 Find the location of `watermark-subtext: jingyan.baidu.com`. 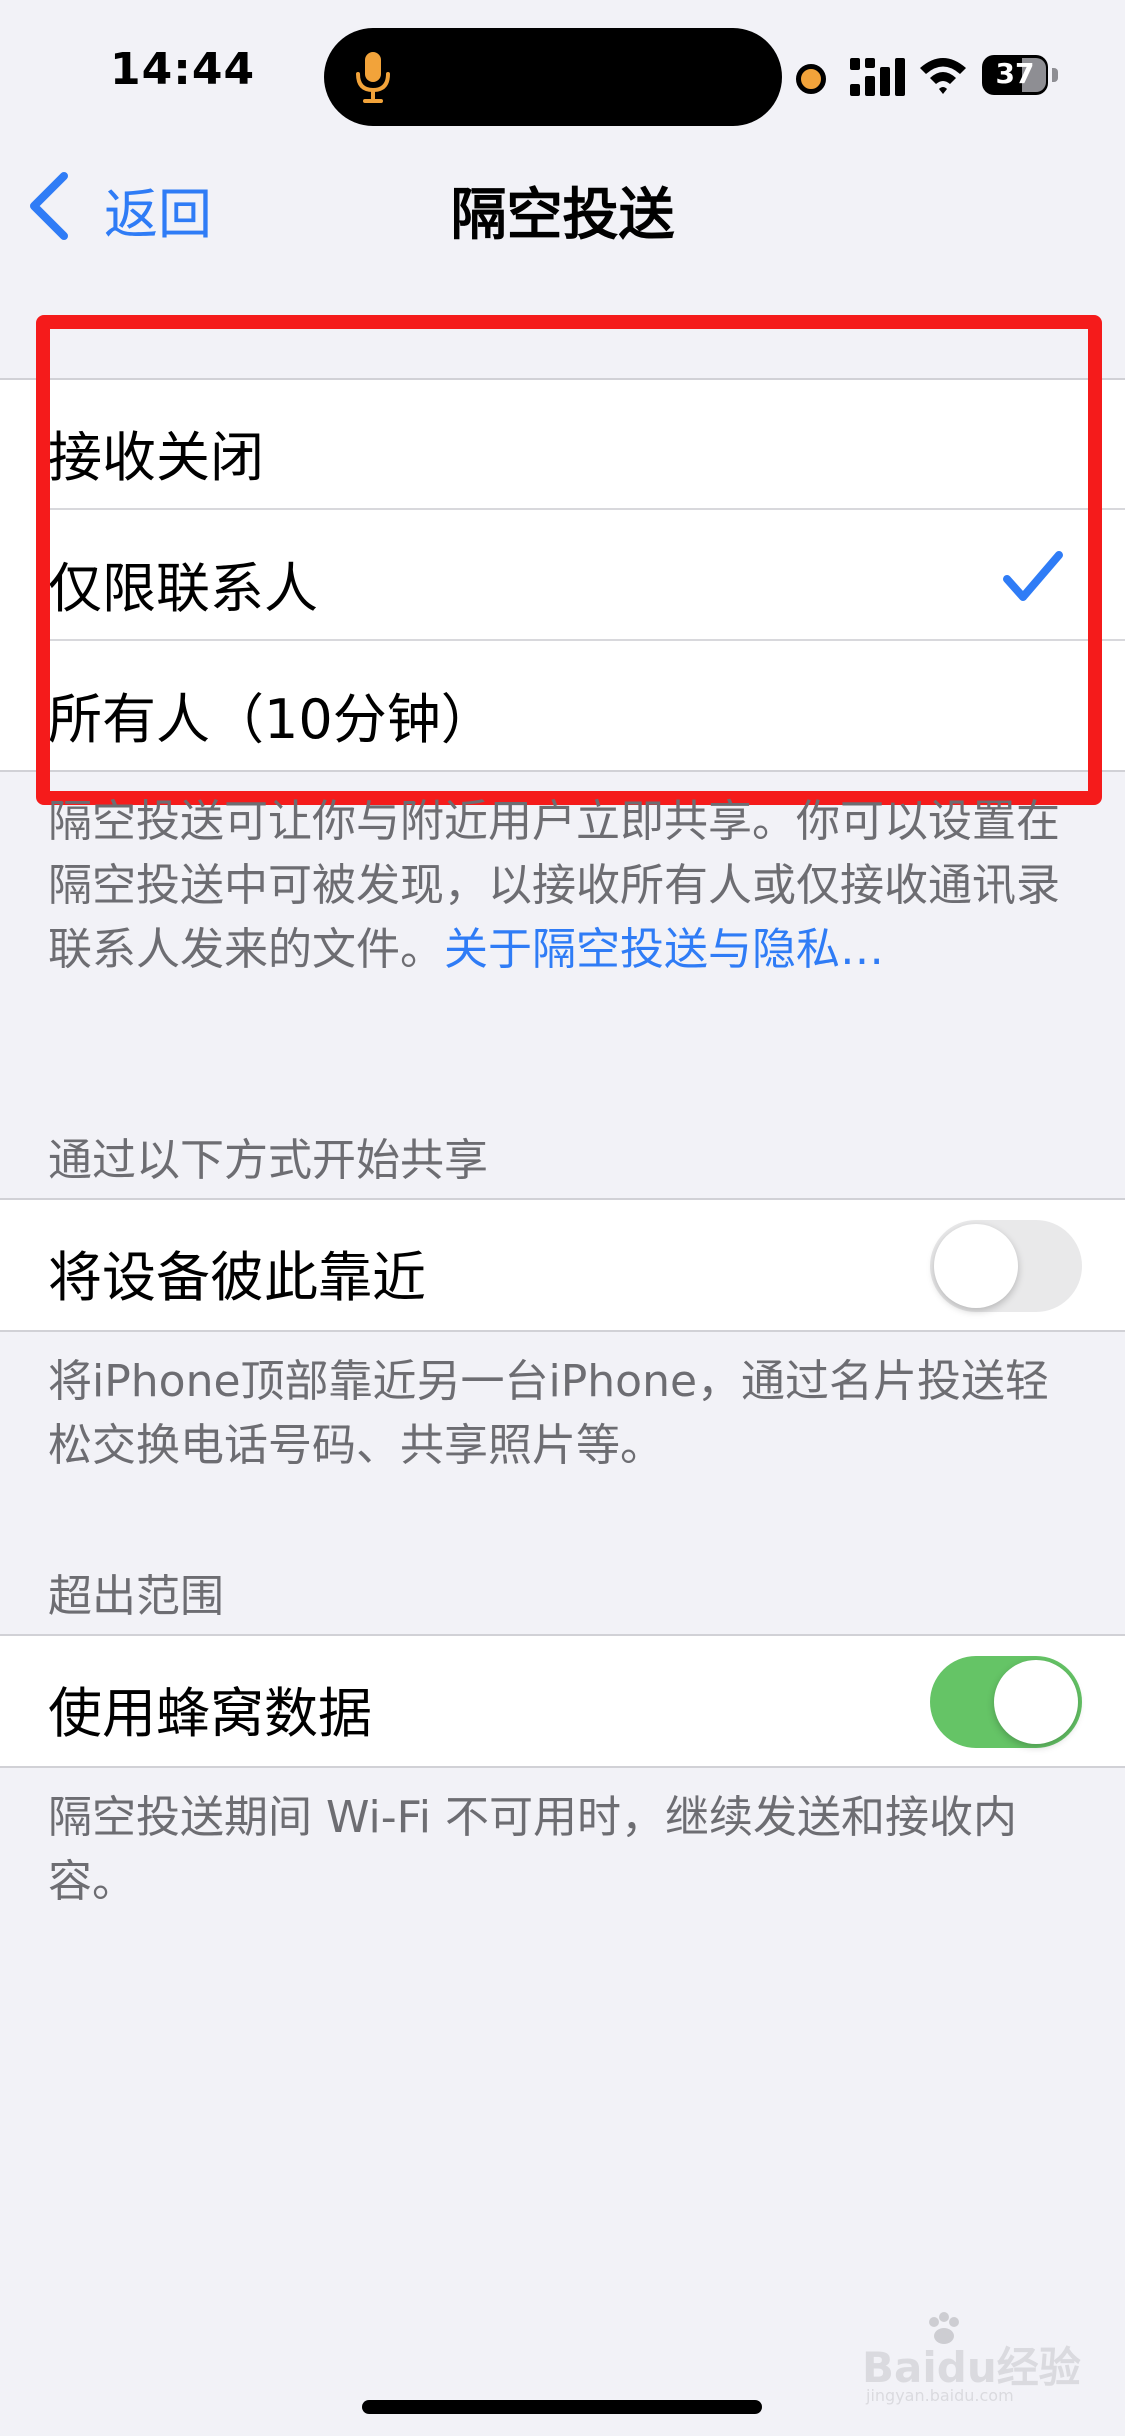

watermark-subtext: jingyan.baidu.com is located at coordinates (940, 2395).